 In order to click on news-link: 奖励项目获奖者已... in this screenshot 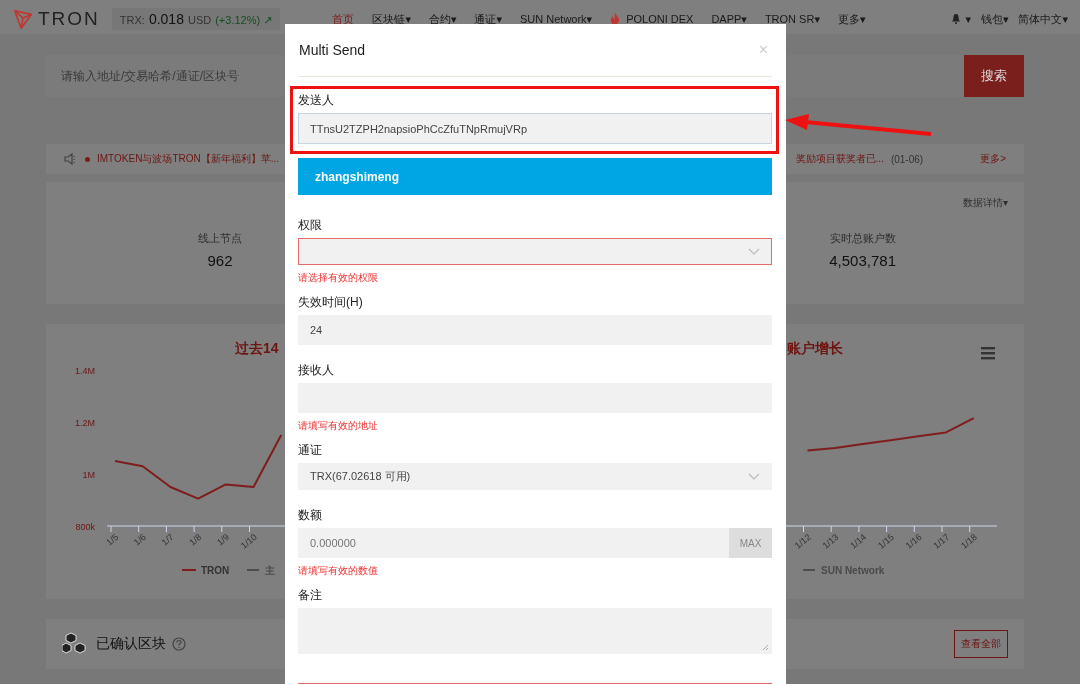, I will do `click(839, 159)`.